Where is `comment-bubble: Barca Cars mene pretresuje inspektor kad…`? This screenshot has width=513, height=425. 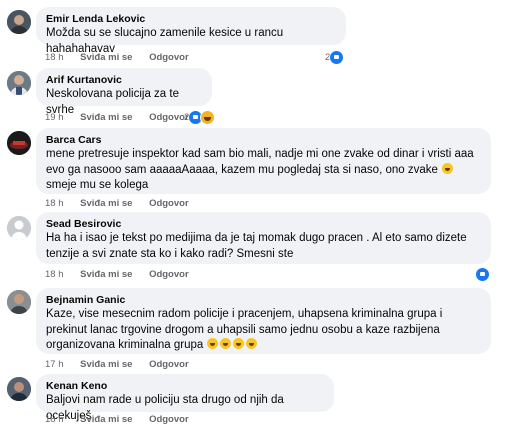 comment-bubble: Barca Cars mene pretresuje inspektor kad… is located at coordinates (263, 161).